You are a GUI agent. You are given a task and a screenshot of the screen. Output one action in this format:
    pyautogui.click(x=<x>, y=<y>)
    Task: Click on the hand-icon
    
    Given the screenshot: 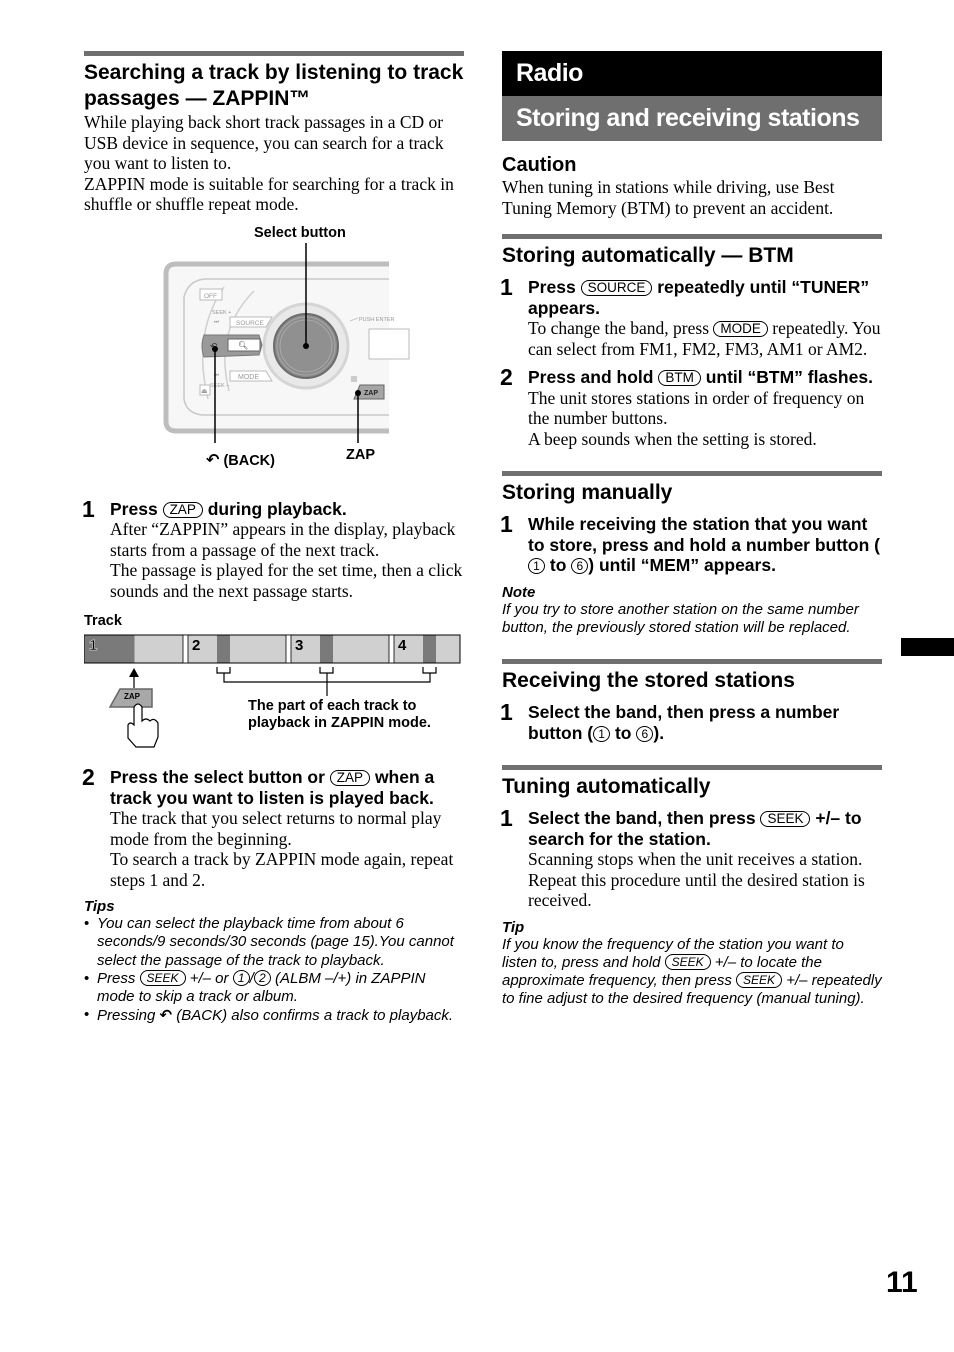 What is the action you would take?
    pyautogui.click(x=143, y=725)
    